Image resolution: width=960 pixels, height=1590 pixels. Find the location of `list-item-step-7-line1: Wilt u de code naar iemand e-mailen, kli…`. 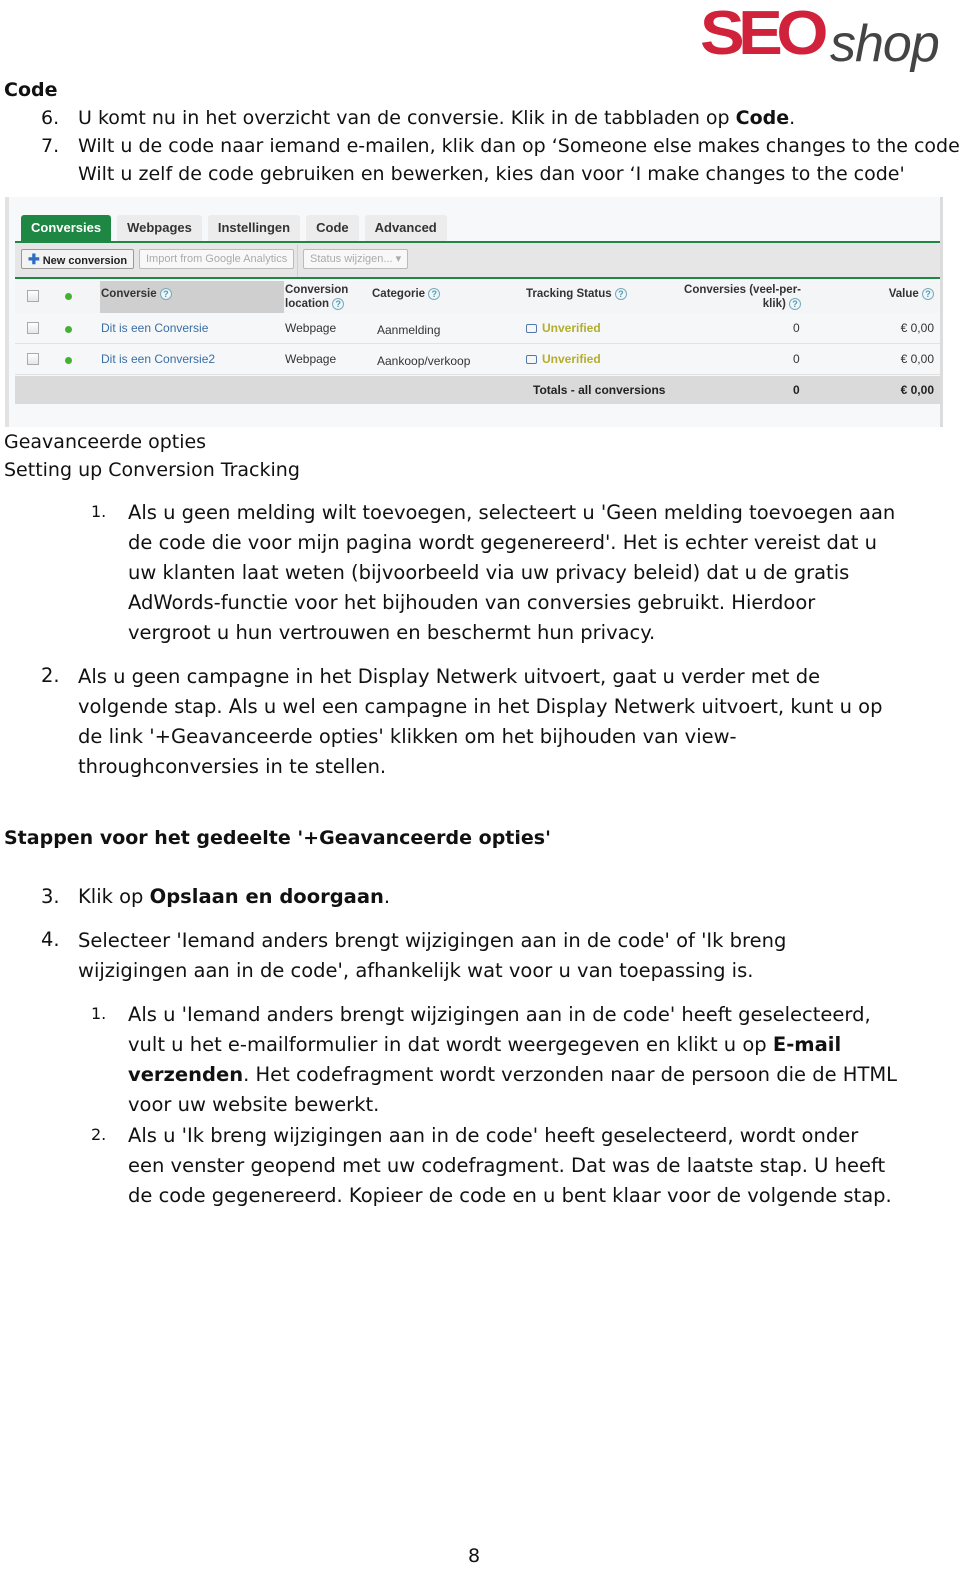

list-item-step-7-line1: Wilt u de code naar iemand e-mailen, kli… is located at coordinates (519, 146).